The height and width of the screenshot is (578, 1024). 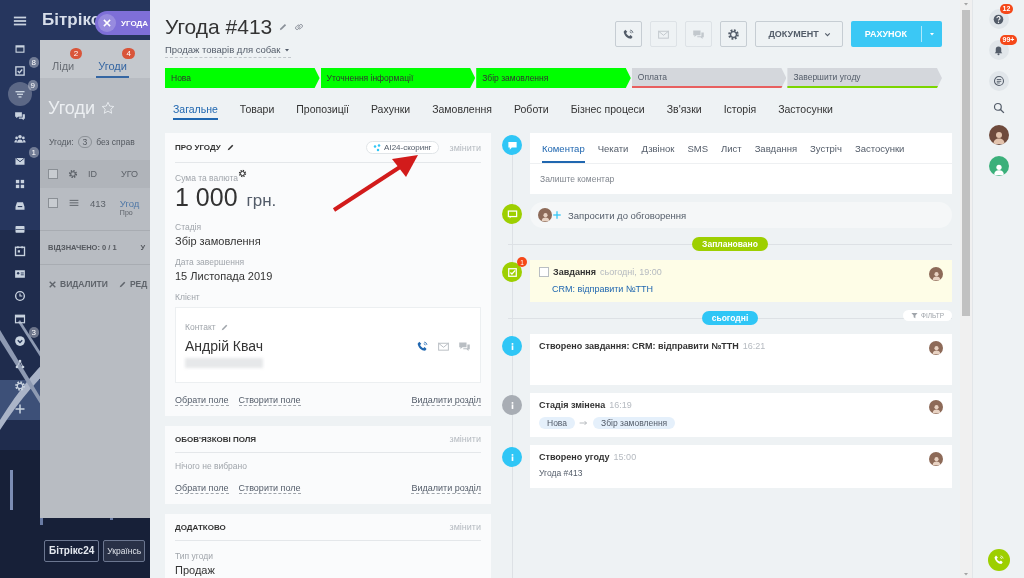 What do you see at coordinates (553, 78) in the screenshot?
I see `stage-step: Збір замовлення` at bounding box center [553, 78].